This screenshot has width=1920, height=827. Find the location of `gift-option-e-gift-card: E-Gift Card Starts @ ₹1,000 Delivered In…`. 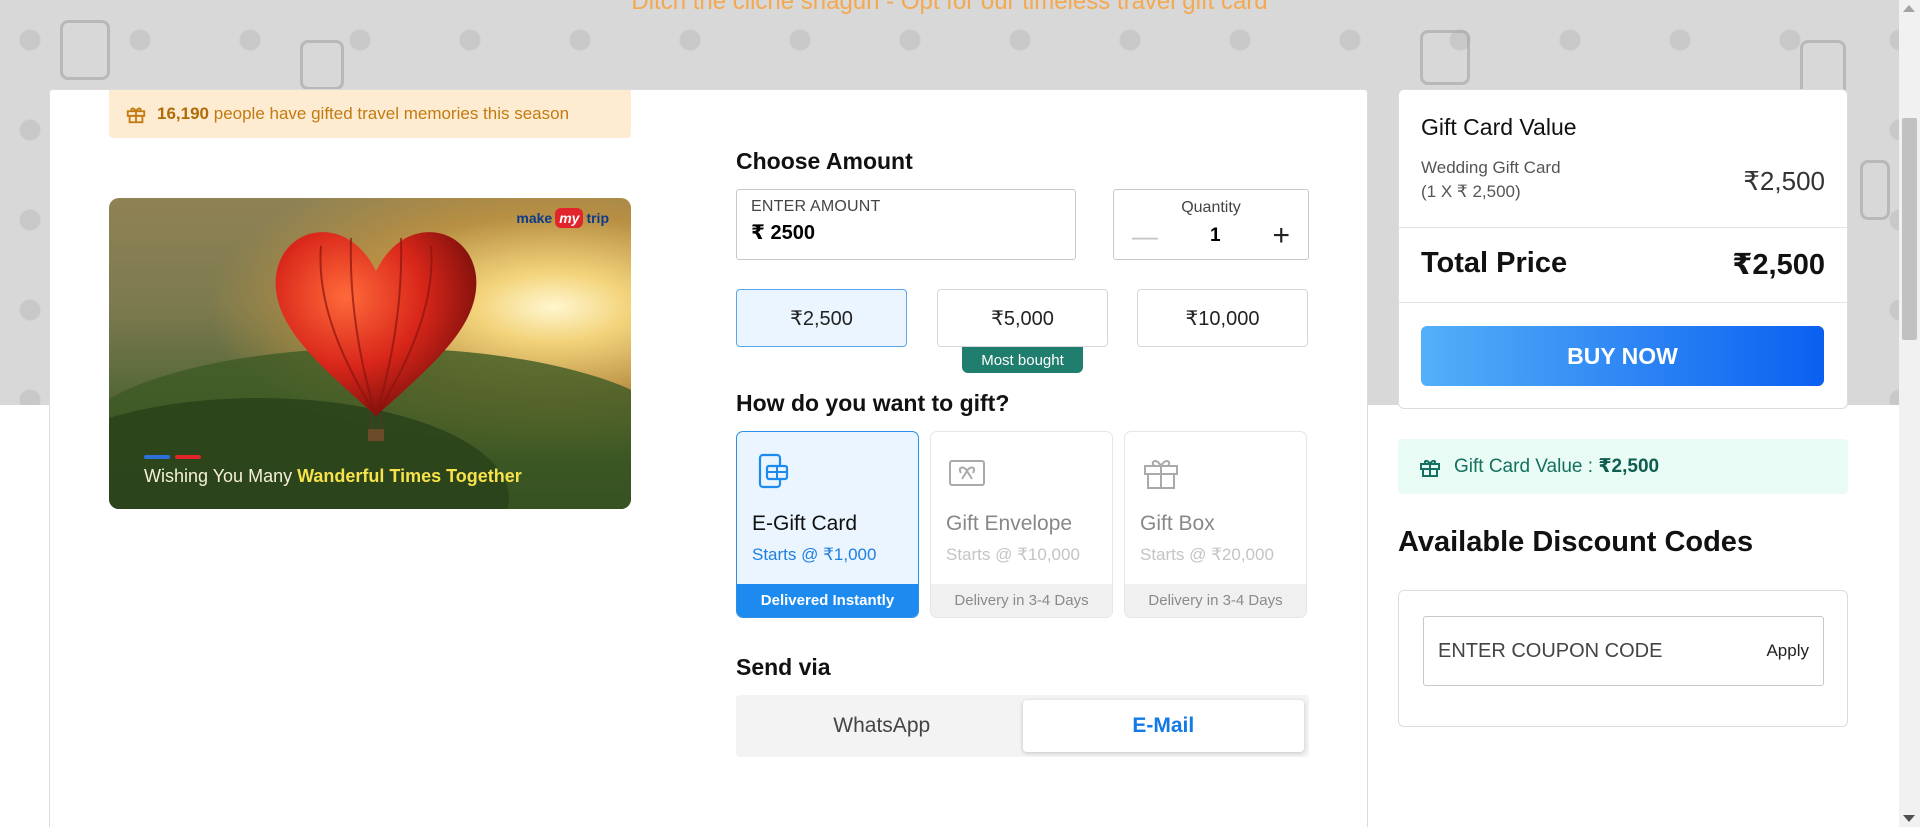

gift-option-e-gift-card: E-Gift Card Starts @ ₹1,000 Delivered In… is located at coordinates (827, 524).